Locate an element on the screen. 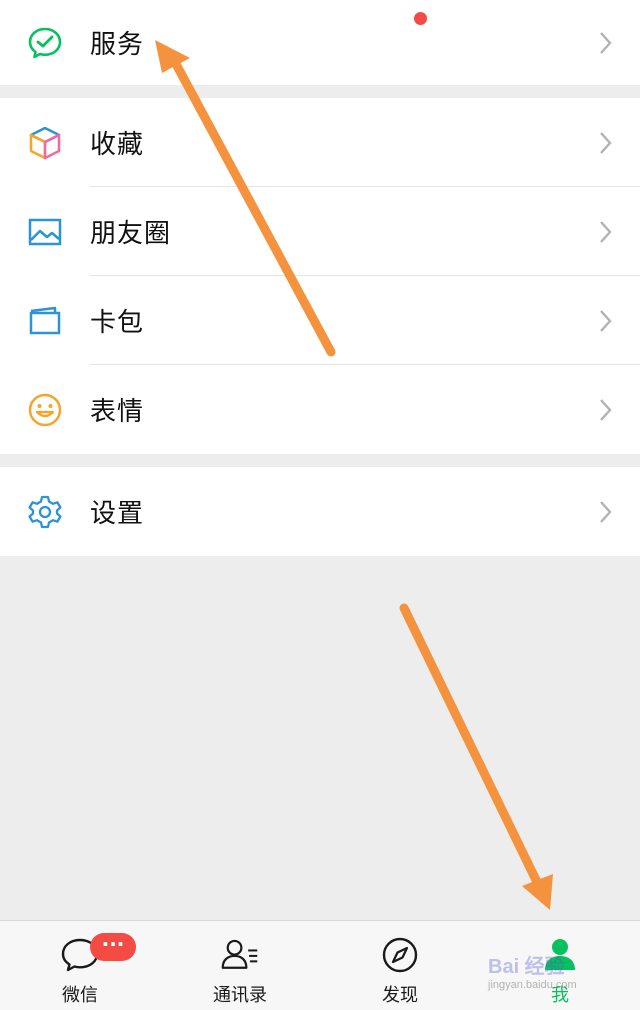  discover-notification-dot is located at coordinates (420, 18).